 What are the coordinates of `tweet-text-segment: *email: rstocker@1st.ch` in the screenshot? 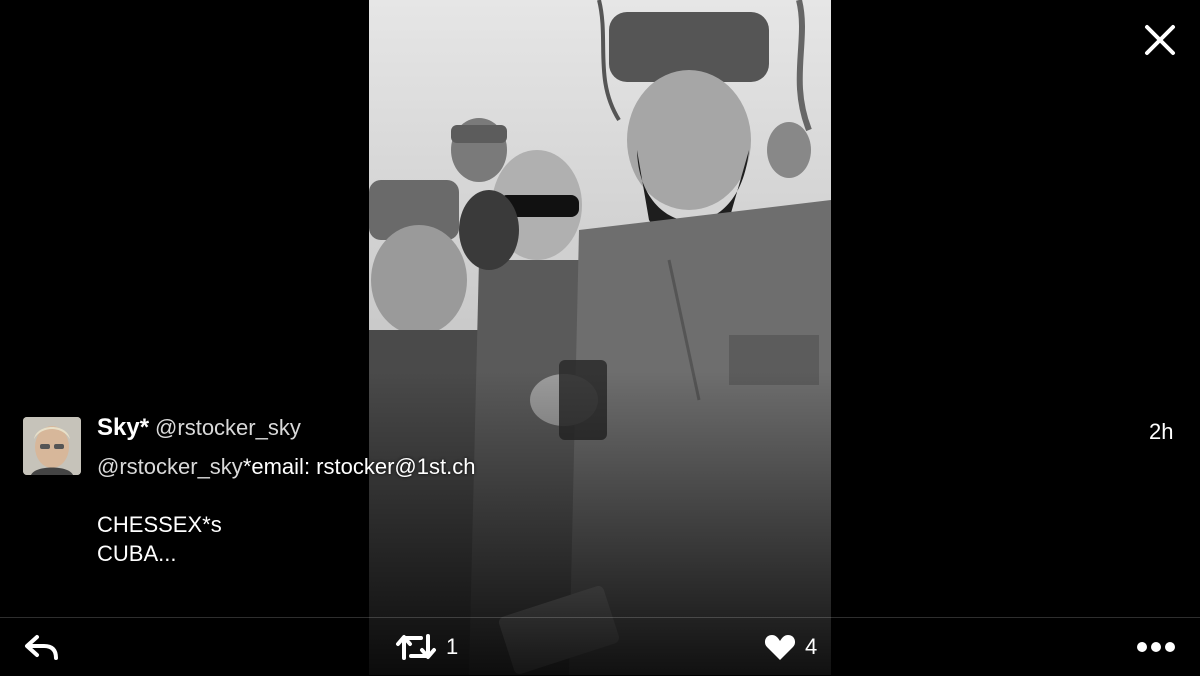 It's located at (359, 466).